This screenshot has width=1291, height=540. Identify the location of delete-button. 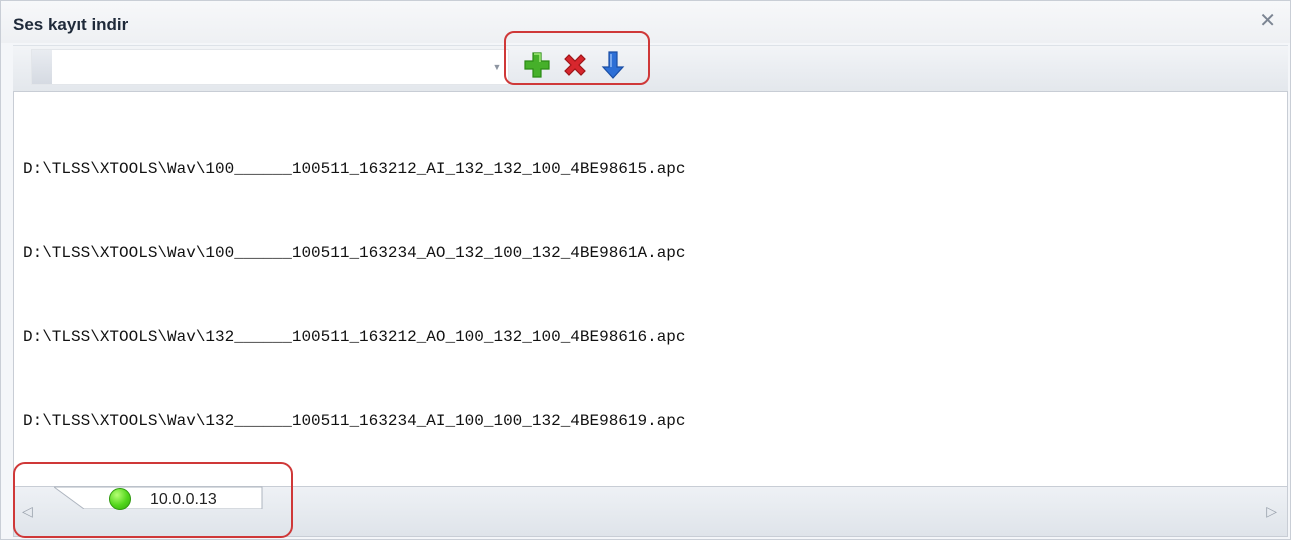
(575, 65).